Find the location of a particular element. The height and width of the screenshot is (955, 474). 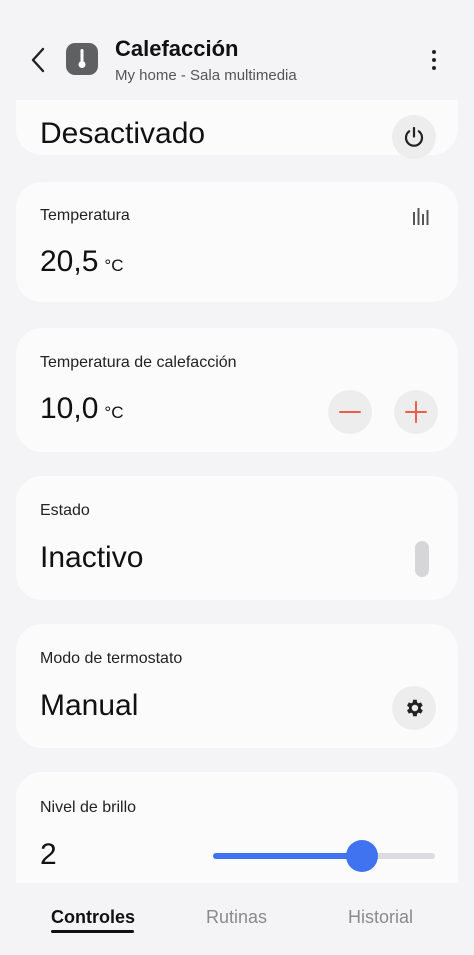

device-icon is located at coordinates (82, 59).